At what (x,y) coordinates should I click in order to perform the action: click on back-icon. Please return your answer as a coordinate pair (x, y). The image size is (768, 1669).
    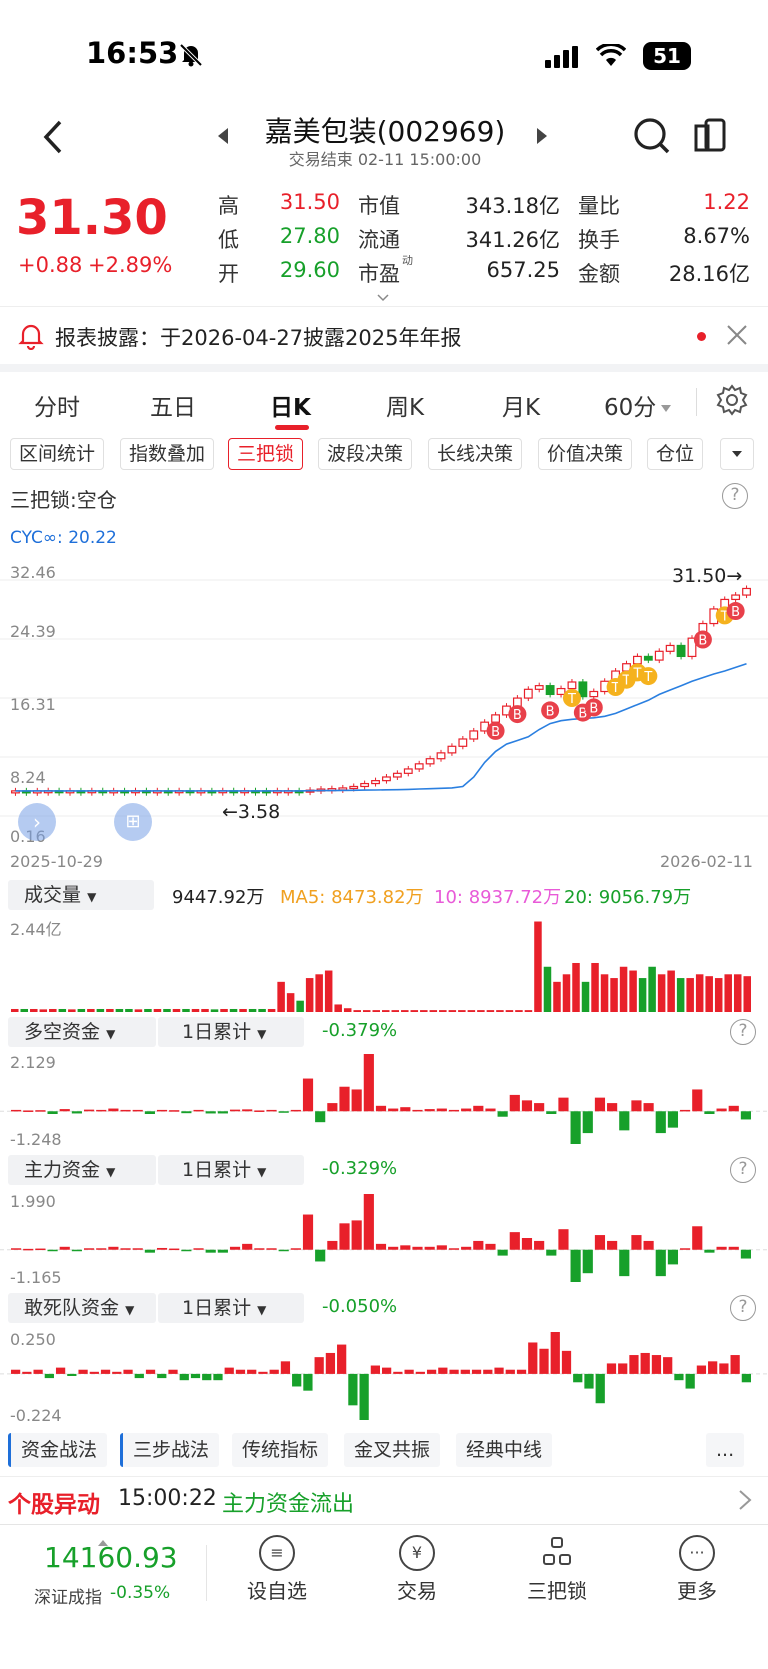
    Looking at the image, I should click on (53, 139).